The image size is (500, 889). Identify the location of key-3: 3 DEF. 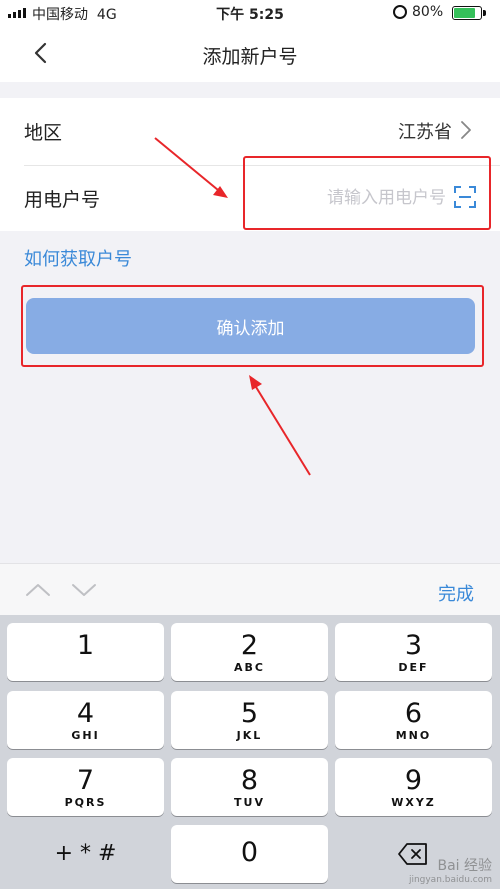
(413, 652).